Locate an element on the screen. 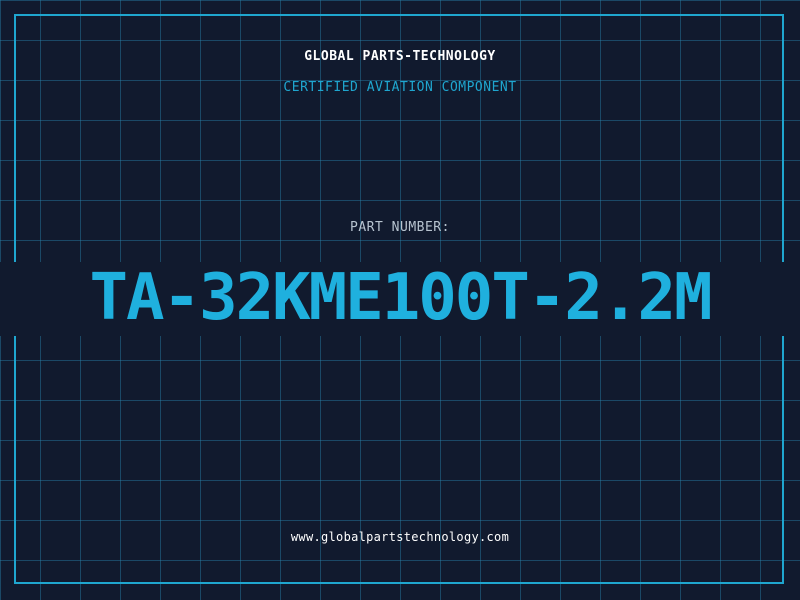 The height and width of the screenshot is (600, 800). website-url: www.globalpartstechnology.com is located at coordinates (400, 537).